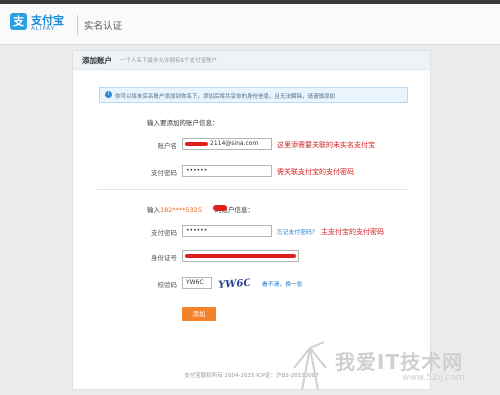  I want to click on section-divider, so click(252, 189).